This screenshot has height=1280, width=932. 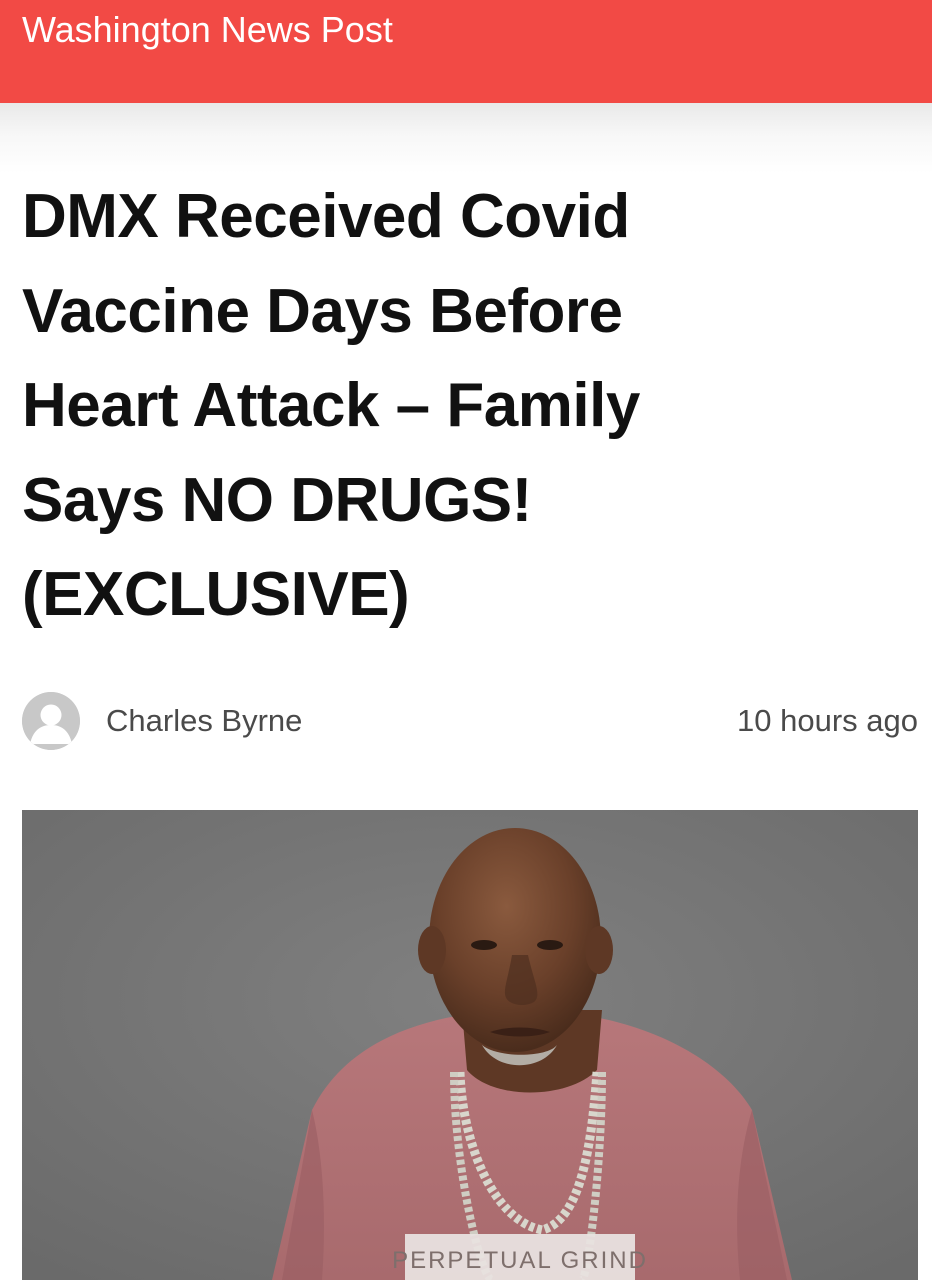 What do you see at coordinates (216, 594) in the screenshot?
I see `headline-line: (EXCLUSIVE)` at bounding box center [216, 594].